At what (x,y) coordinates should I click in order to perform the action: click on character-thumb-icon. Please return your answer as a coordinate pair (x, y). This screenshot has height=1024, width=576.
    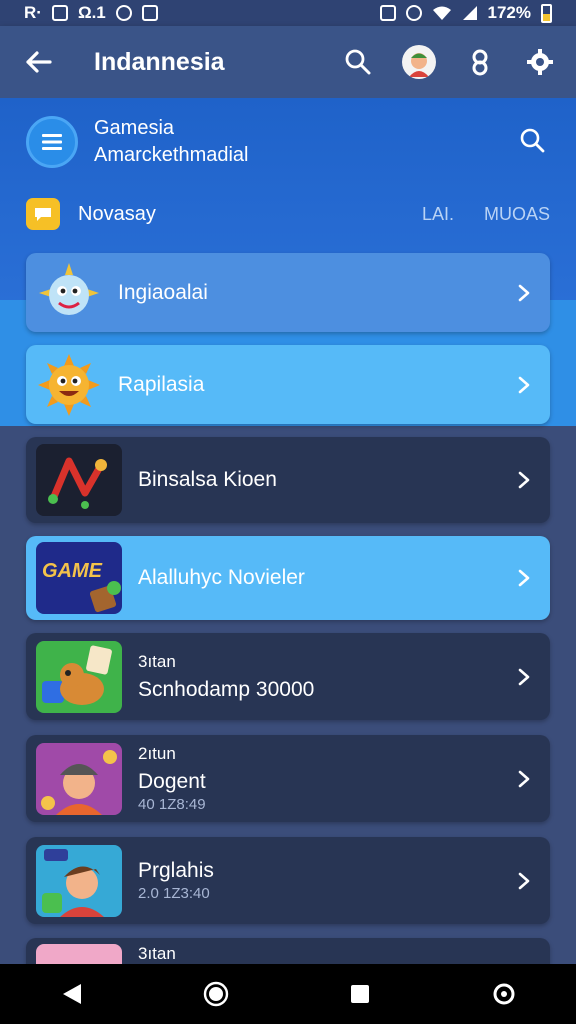
    Looking at the image, I should click on (79, 778).